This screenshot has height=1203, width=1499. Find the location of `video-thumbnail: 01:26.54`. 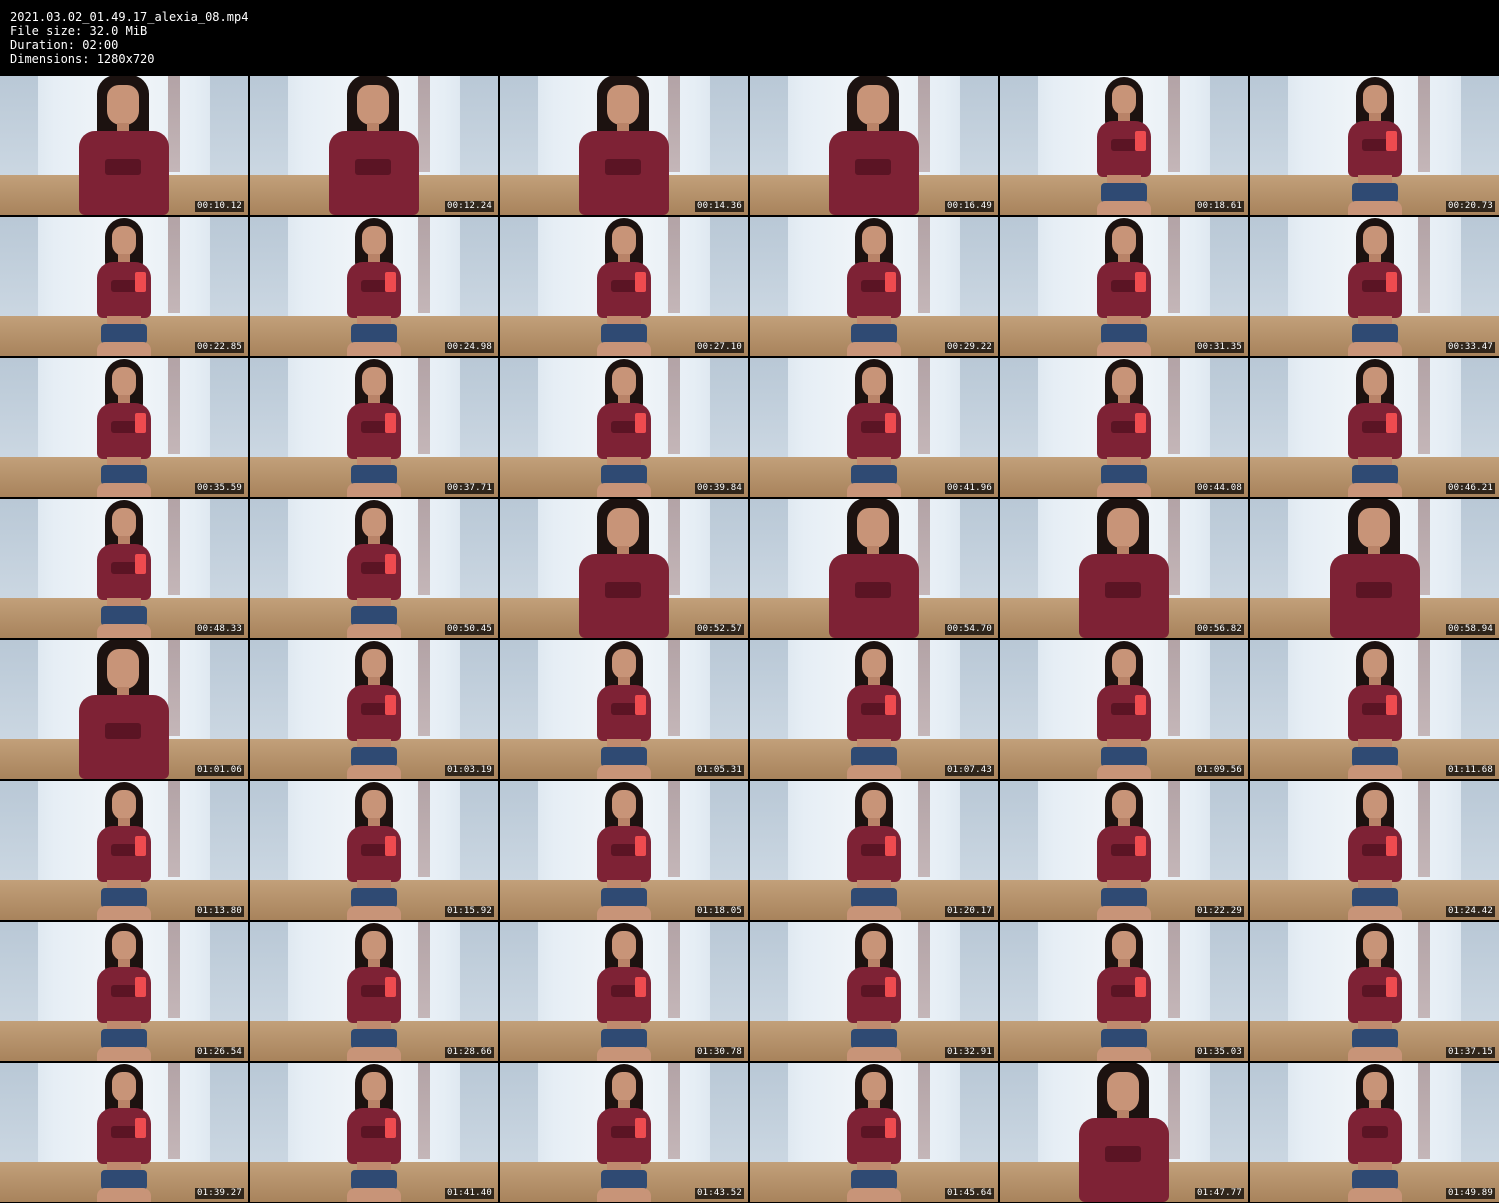

video-thumbnail: 01:26.54 is located at coordinates (124, 991).